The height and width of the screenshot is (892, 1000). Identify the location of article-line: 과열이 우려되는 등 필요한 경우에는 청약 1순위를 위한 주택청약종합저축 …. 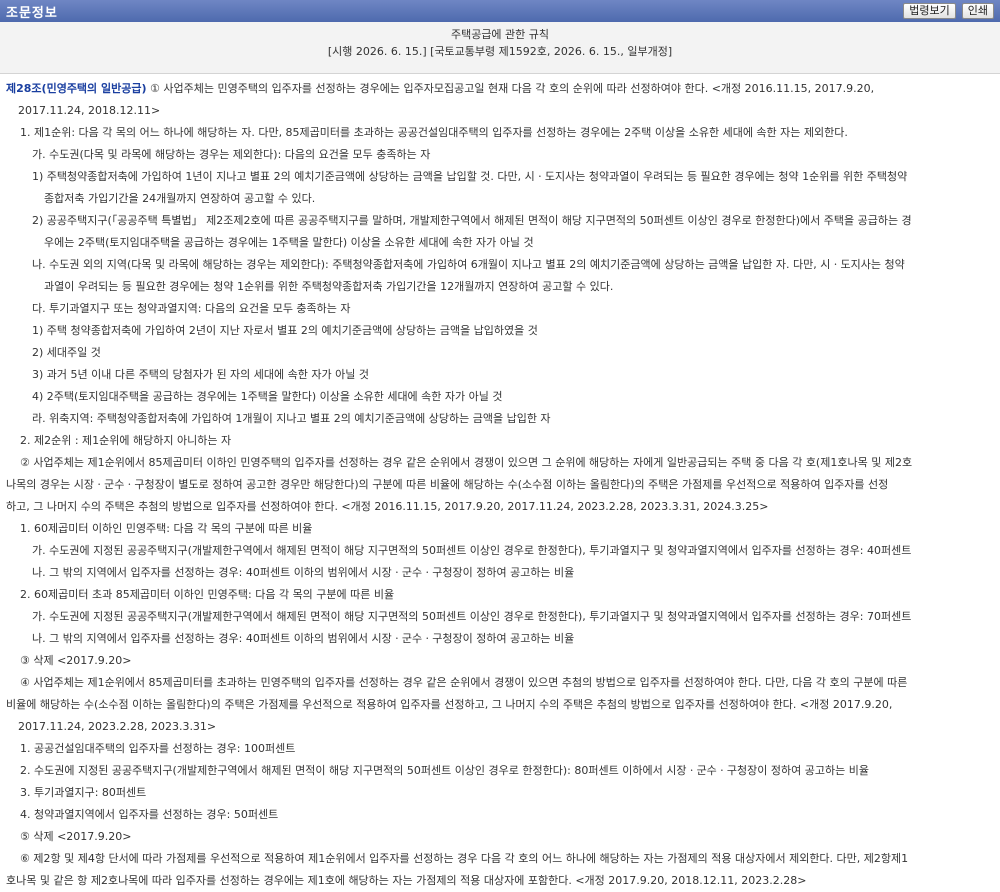
(329, 286).